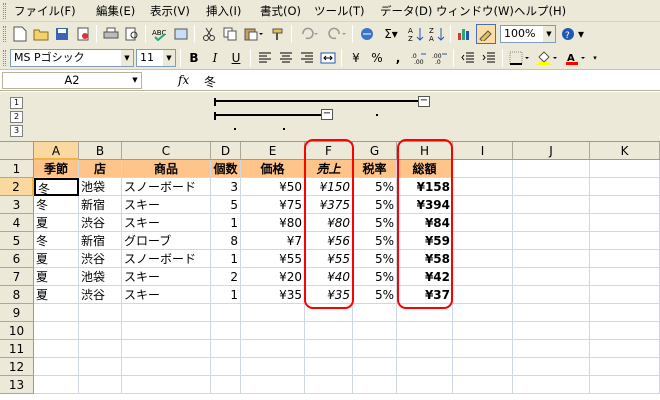 This screenshot has height=400, width=660. I want to click on cell-b11, so click(100, 349).